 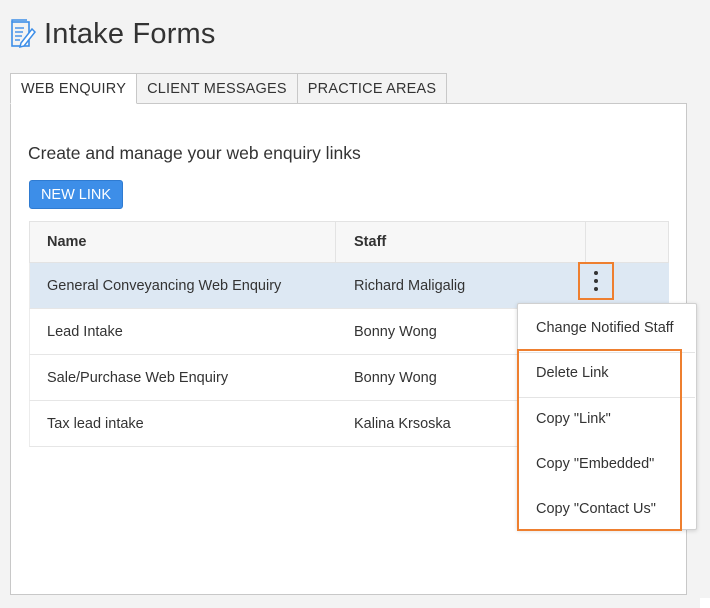 I want to click on tab-client-messages: CLIENT MESSAGES, so click(x=217, y=88).